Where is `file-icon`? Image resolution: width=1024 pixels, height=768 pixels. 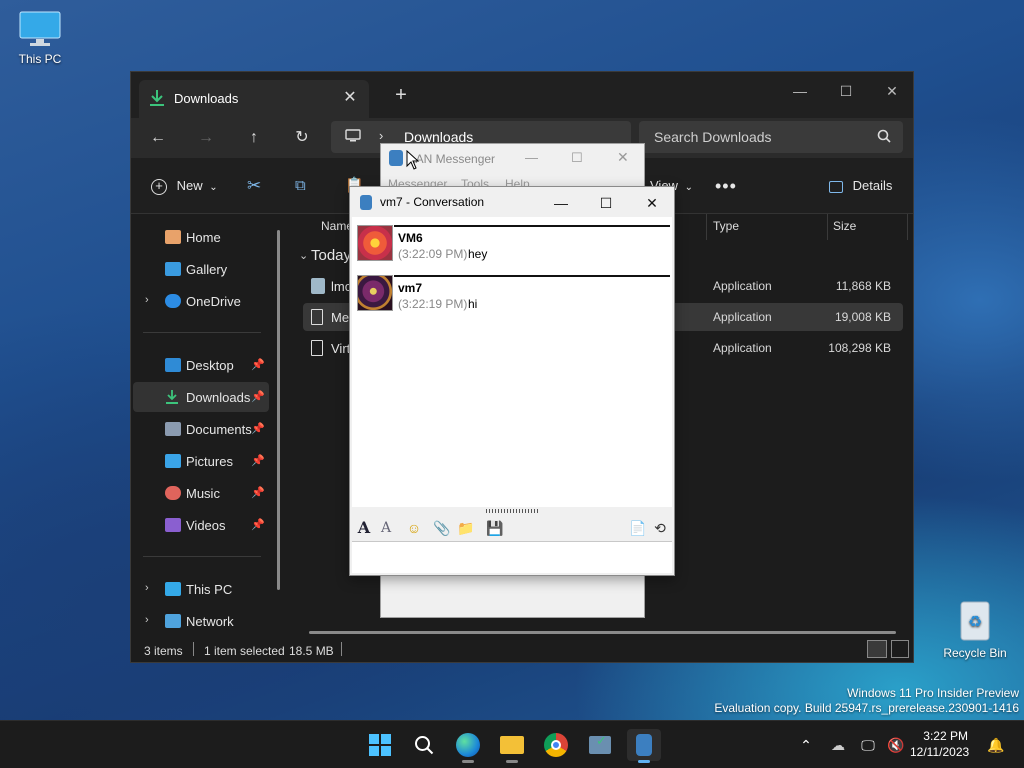 file-icon is located at coordinates (317, 317).